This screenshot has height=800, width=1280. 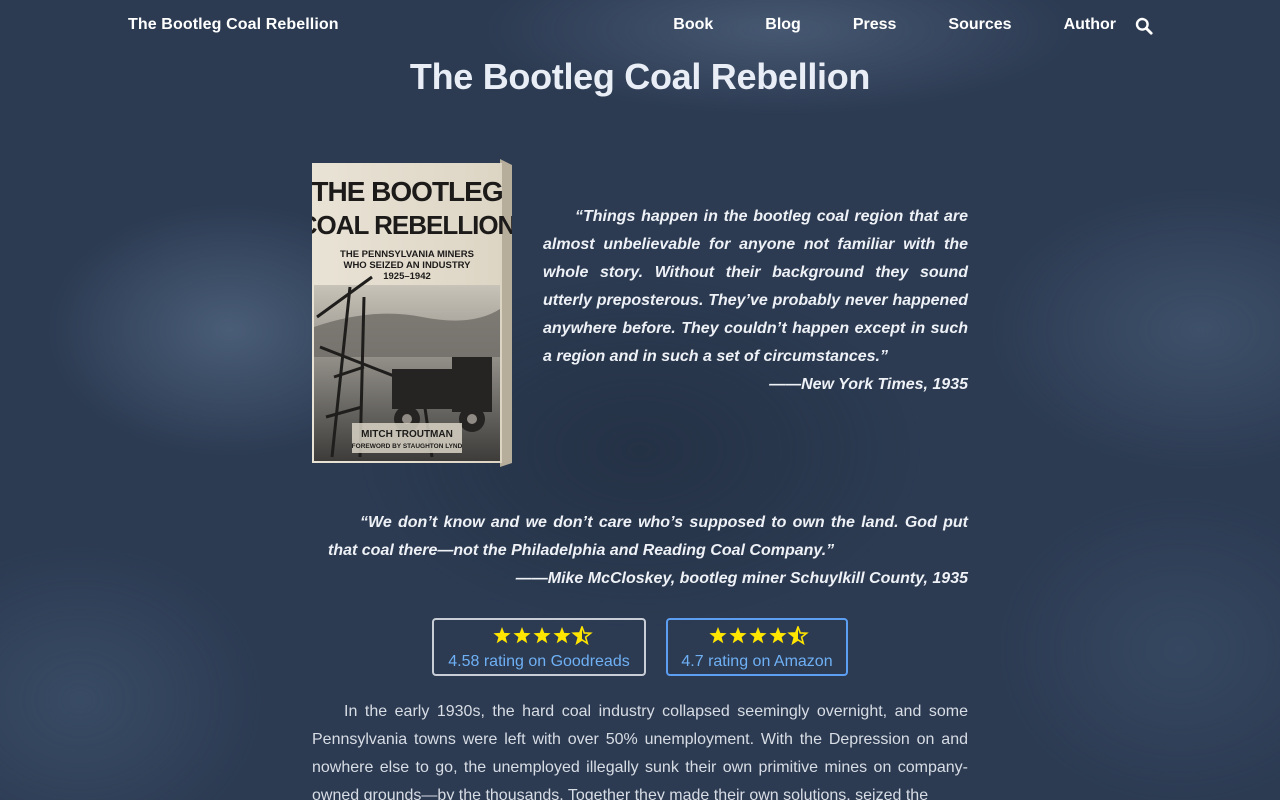 I want to click on nav-link-book: Book, so click(x=693, y=25).